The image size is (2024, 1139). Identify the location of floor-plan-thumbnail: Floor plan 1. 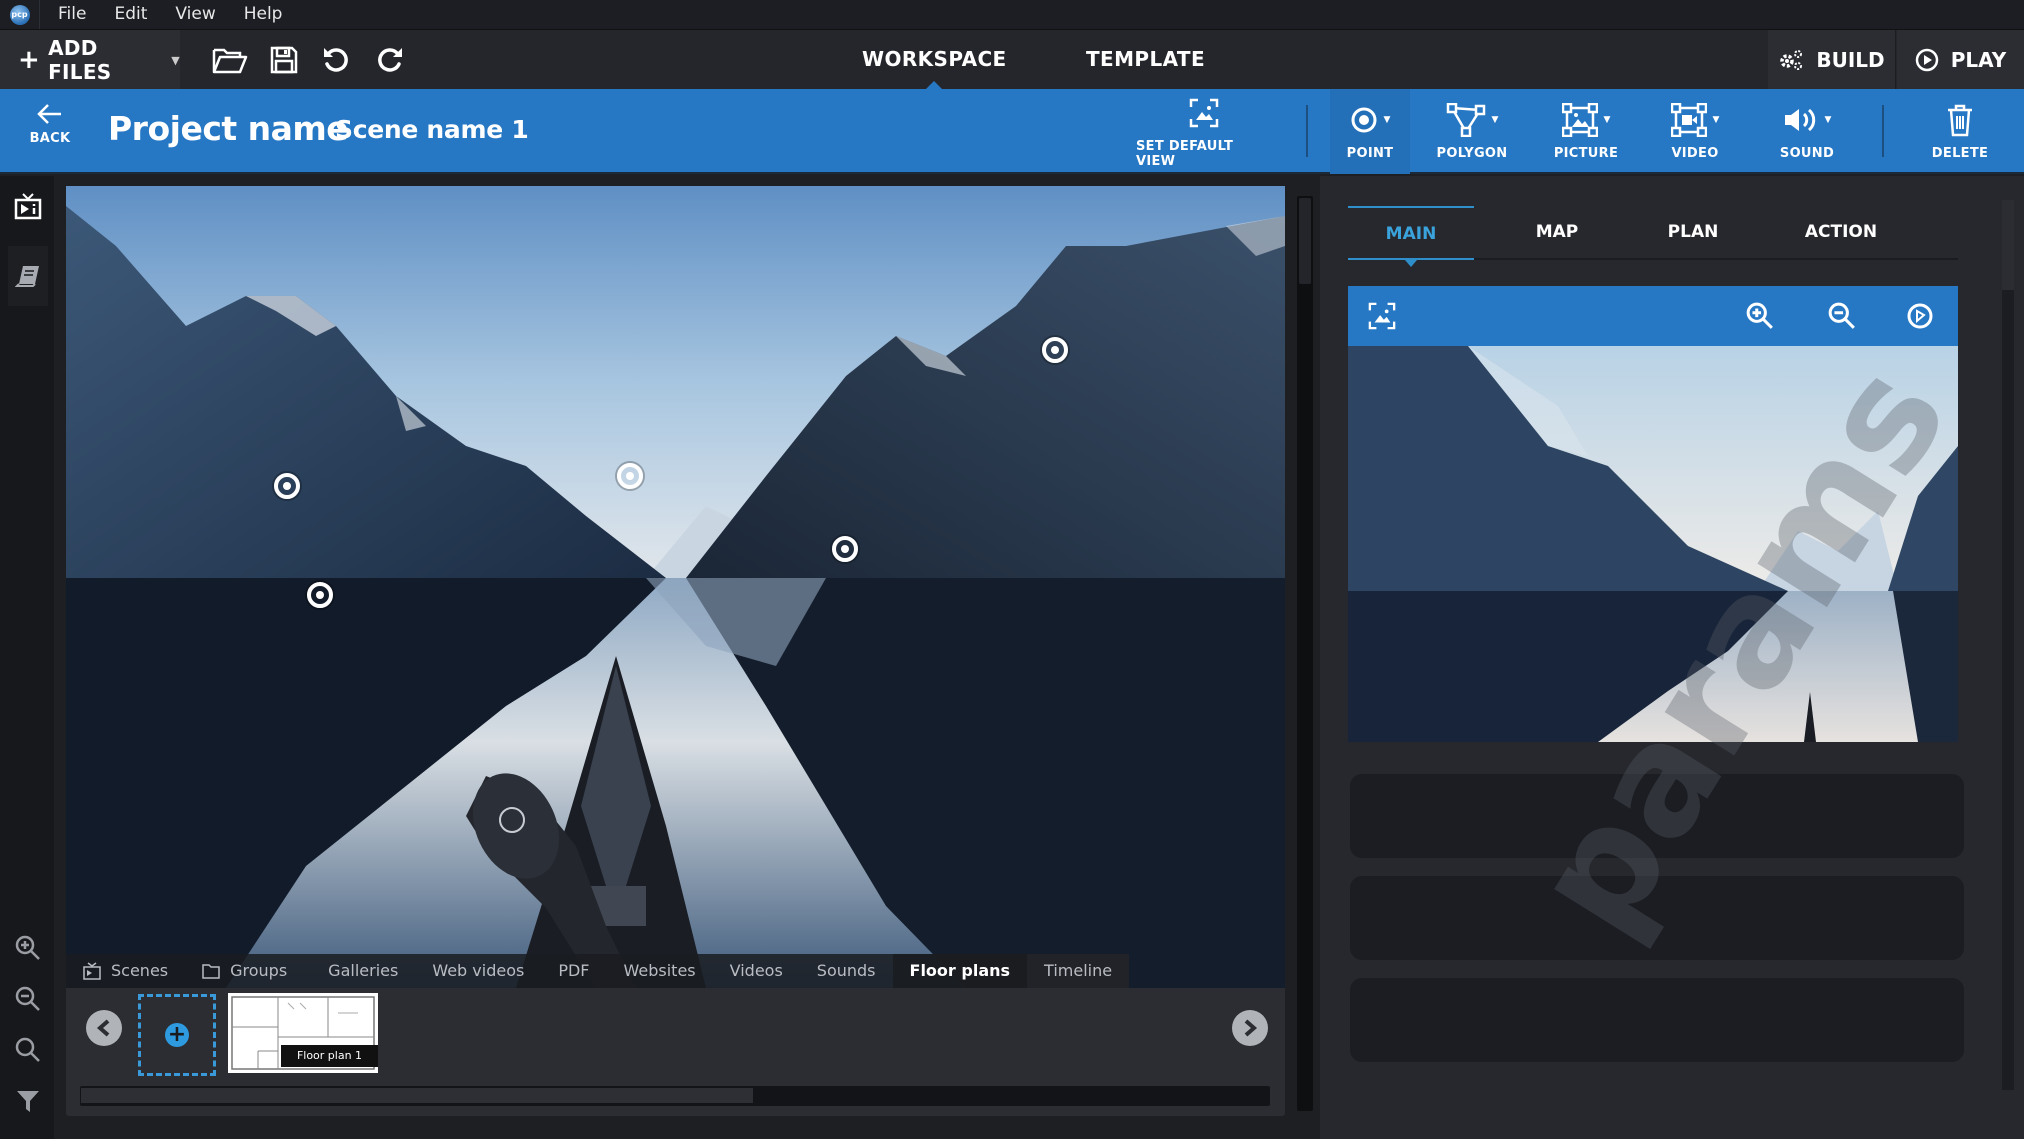
(303, 1033).